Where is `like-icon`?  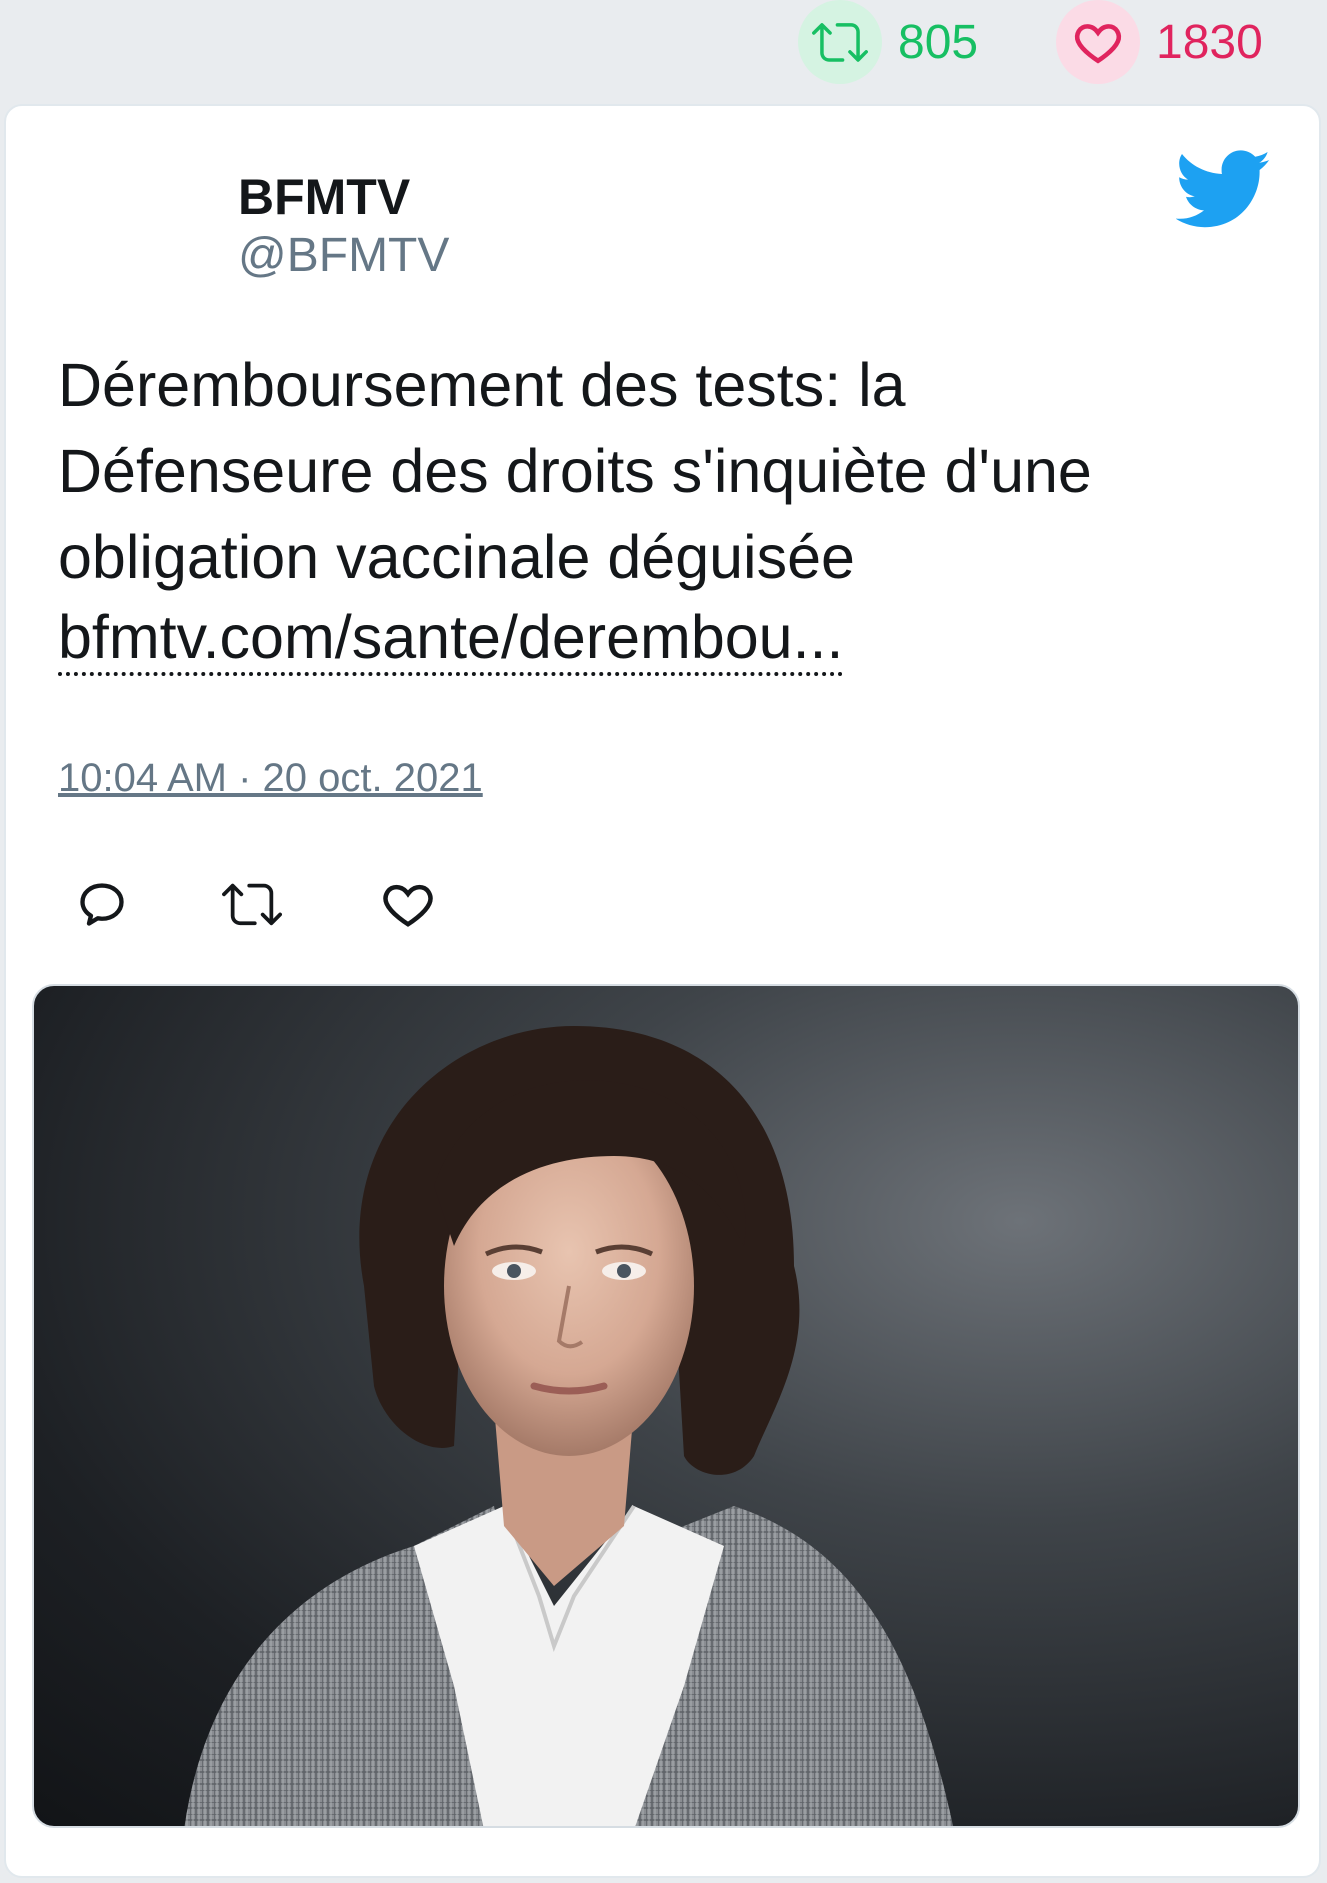 like-icon is located at coordinates (408, 906).